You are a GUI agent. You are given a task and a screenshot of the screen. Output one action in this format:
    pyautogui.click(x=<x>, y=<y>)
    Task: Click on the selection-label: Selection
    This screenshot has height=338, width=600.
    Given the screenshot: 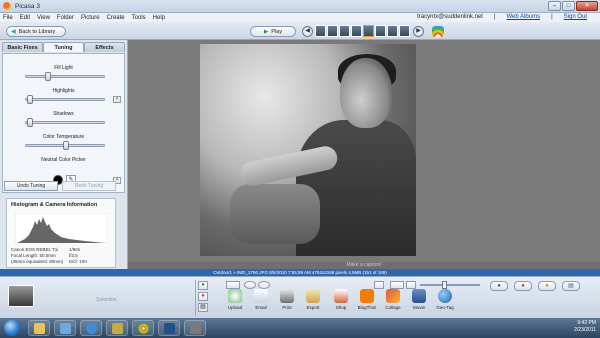 What is the action you would take?
    pyautogui.click(x=106, y=300)
    